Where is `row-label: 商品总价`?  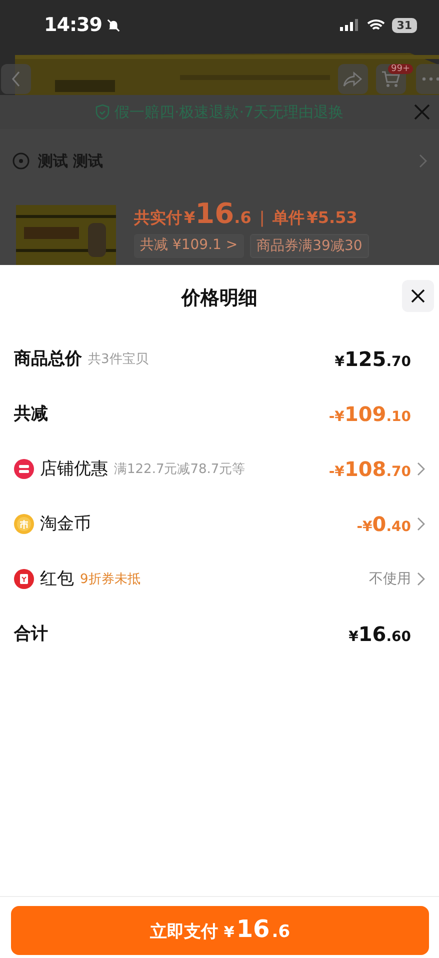
row-label: 商品总价 is located at coordinates (48, 359).